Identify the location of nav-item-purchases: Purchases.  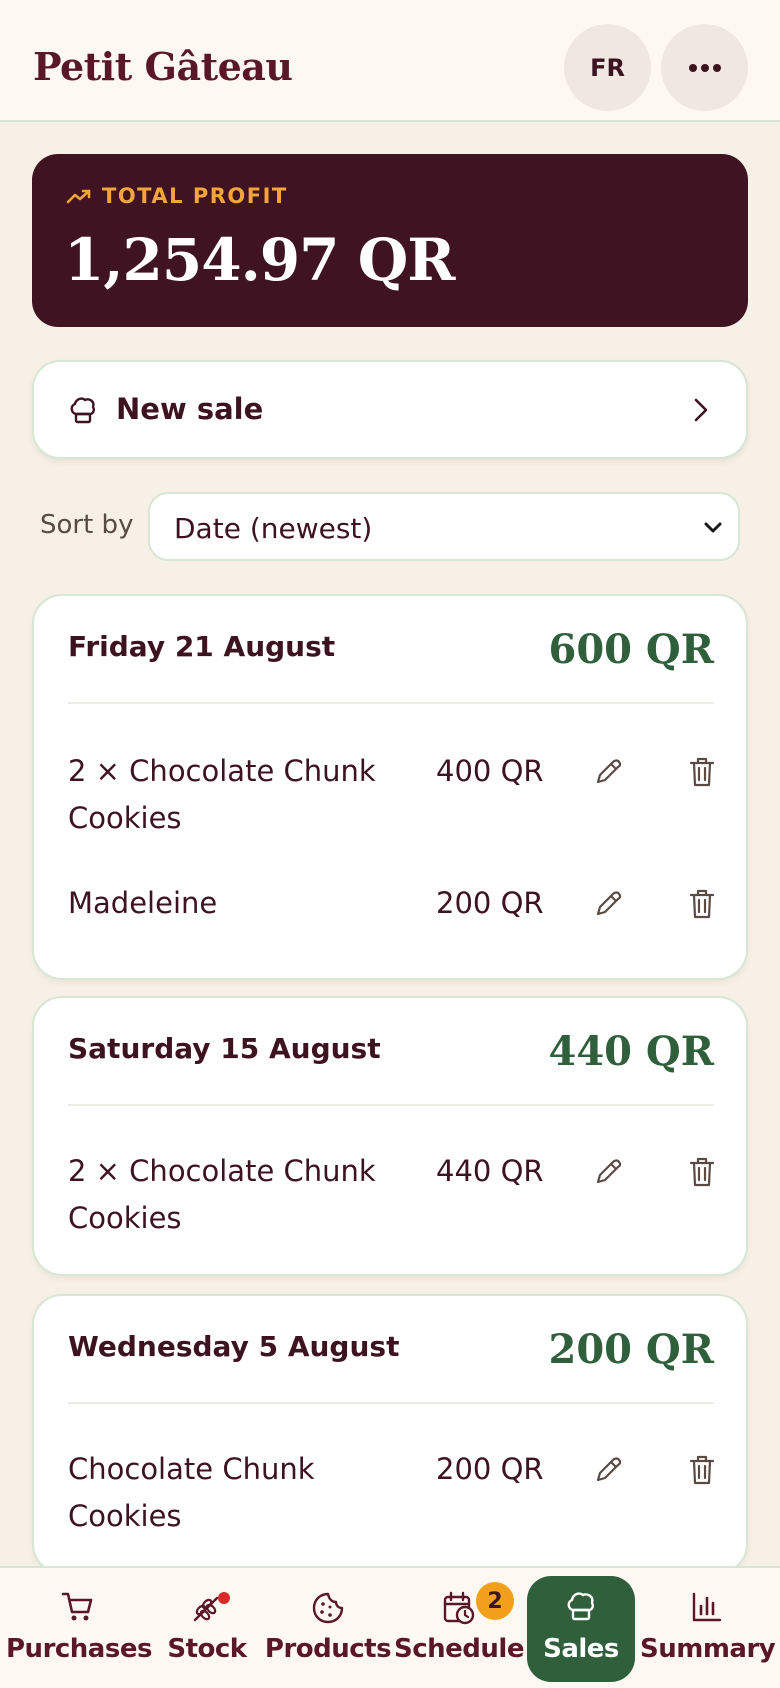
(79, 1628).